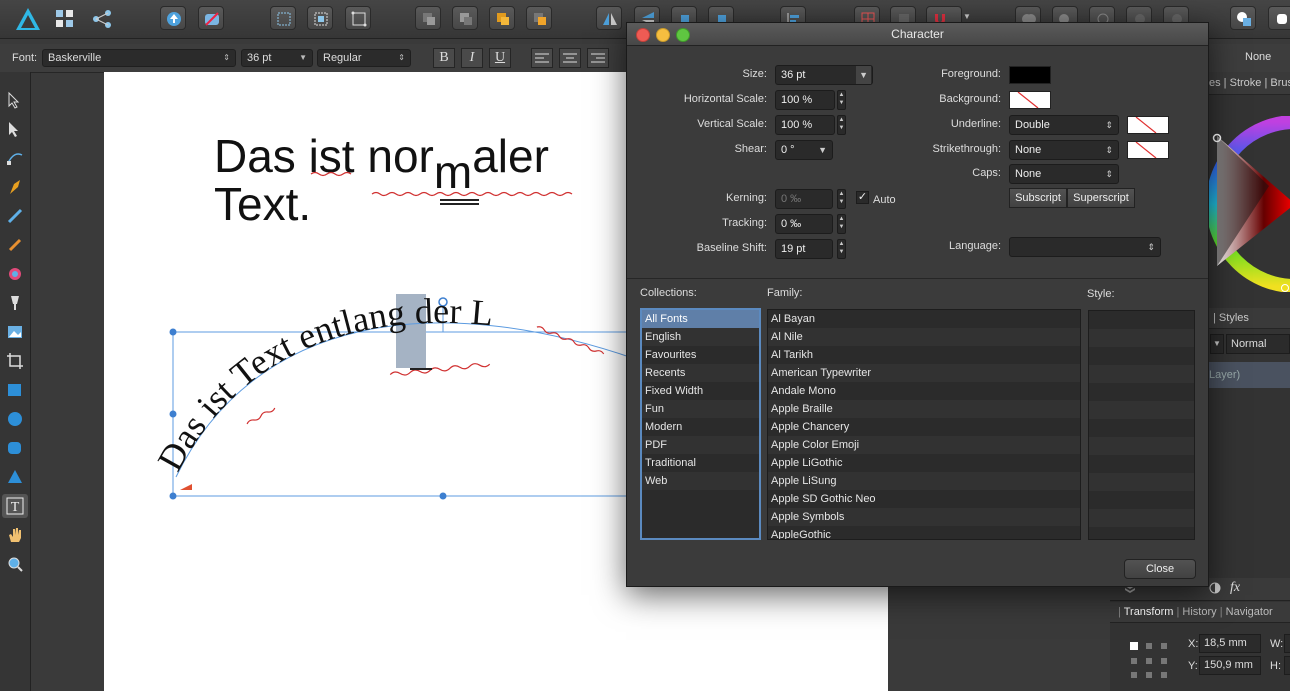 The image size is (1290, 691). What do you see at coordinates (924, 445) in the screenshot?
I see `list-item: Apple Color Emoji` at bounding box center [924, 445].